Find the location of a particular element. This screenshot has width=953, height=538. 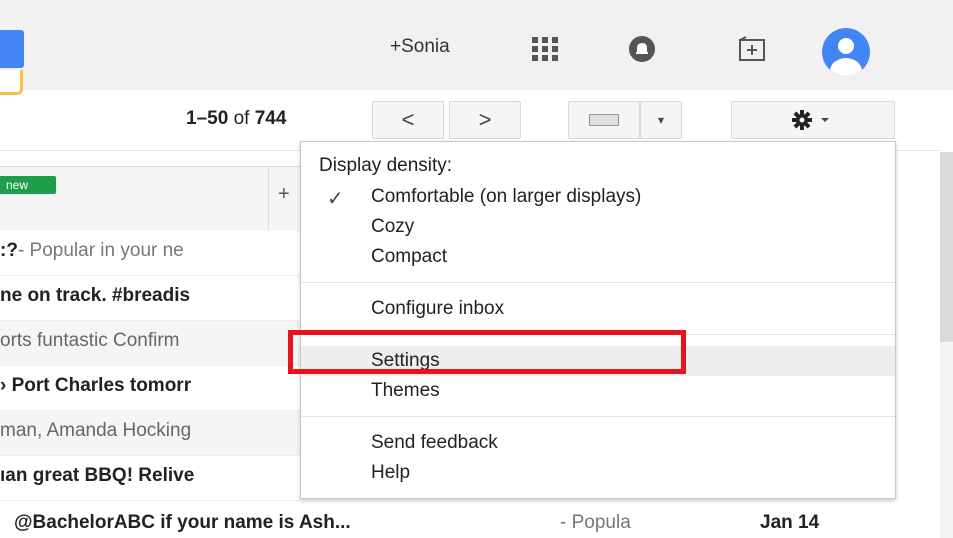

new-badge: new is located at coordinates (28, 185).